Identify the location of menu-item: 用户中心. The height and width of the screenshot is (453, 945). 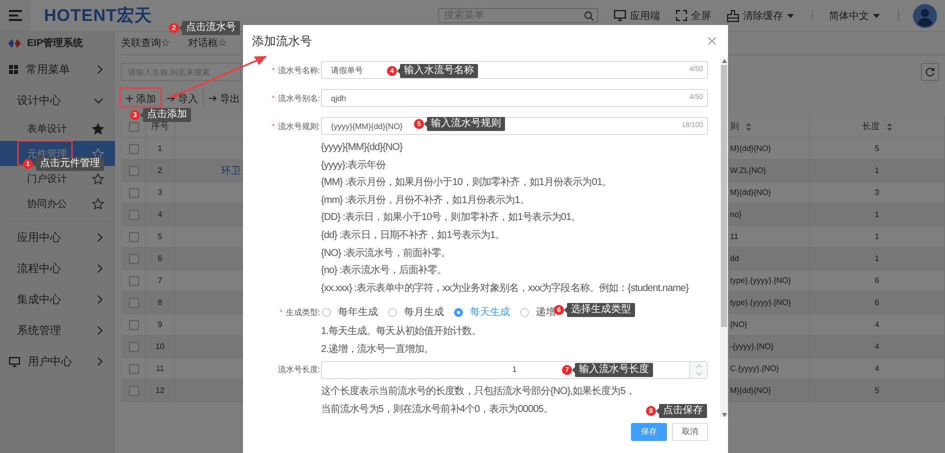
(57, 361).